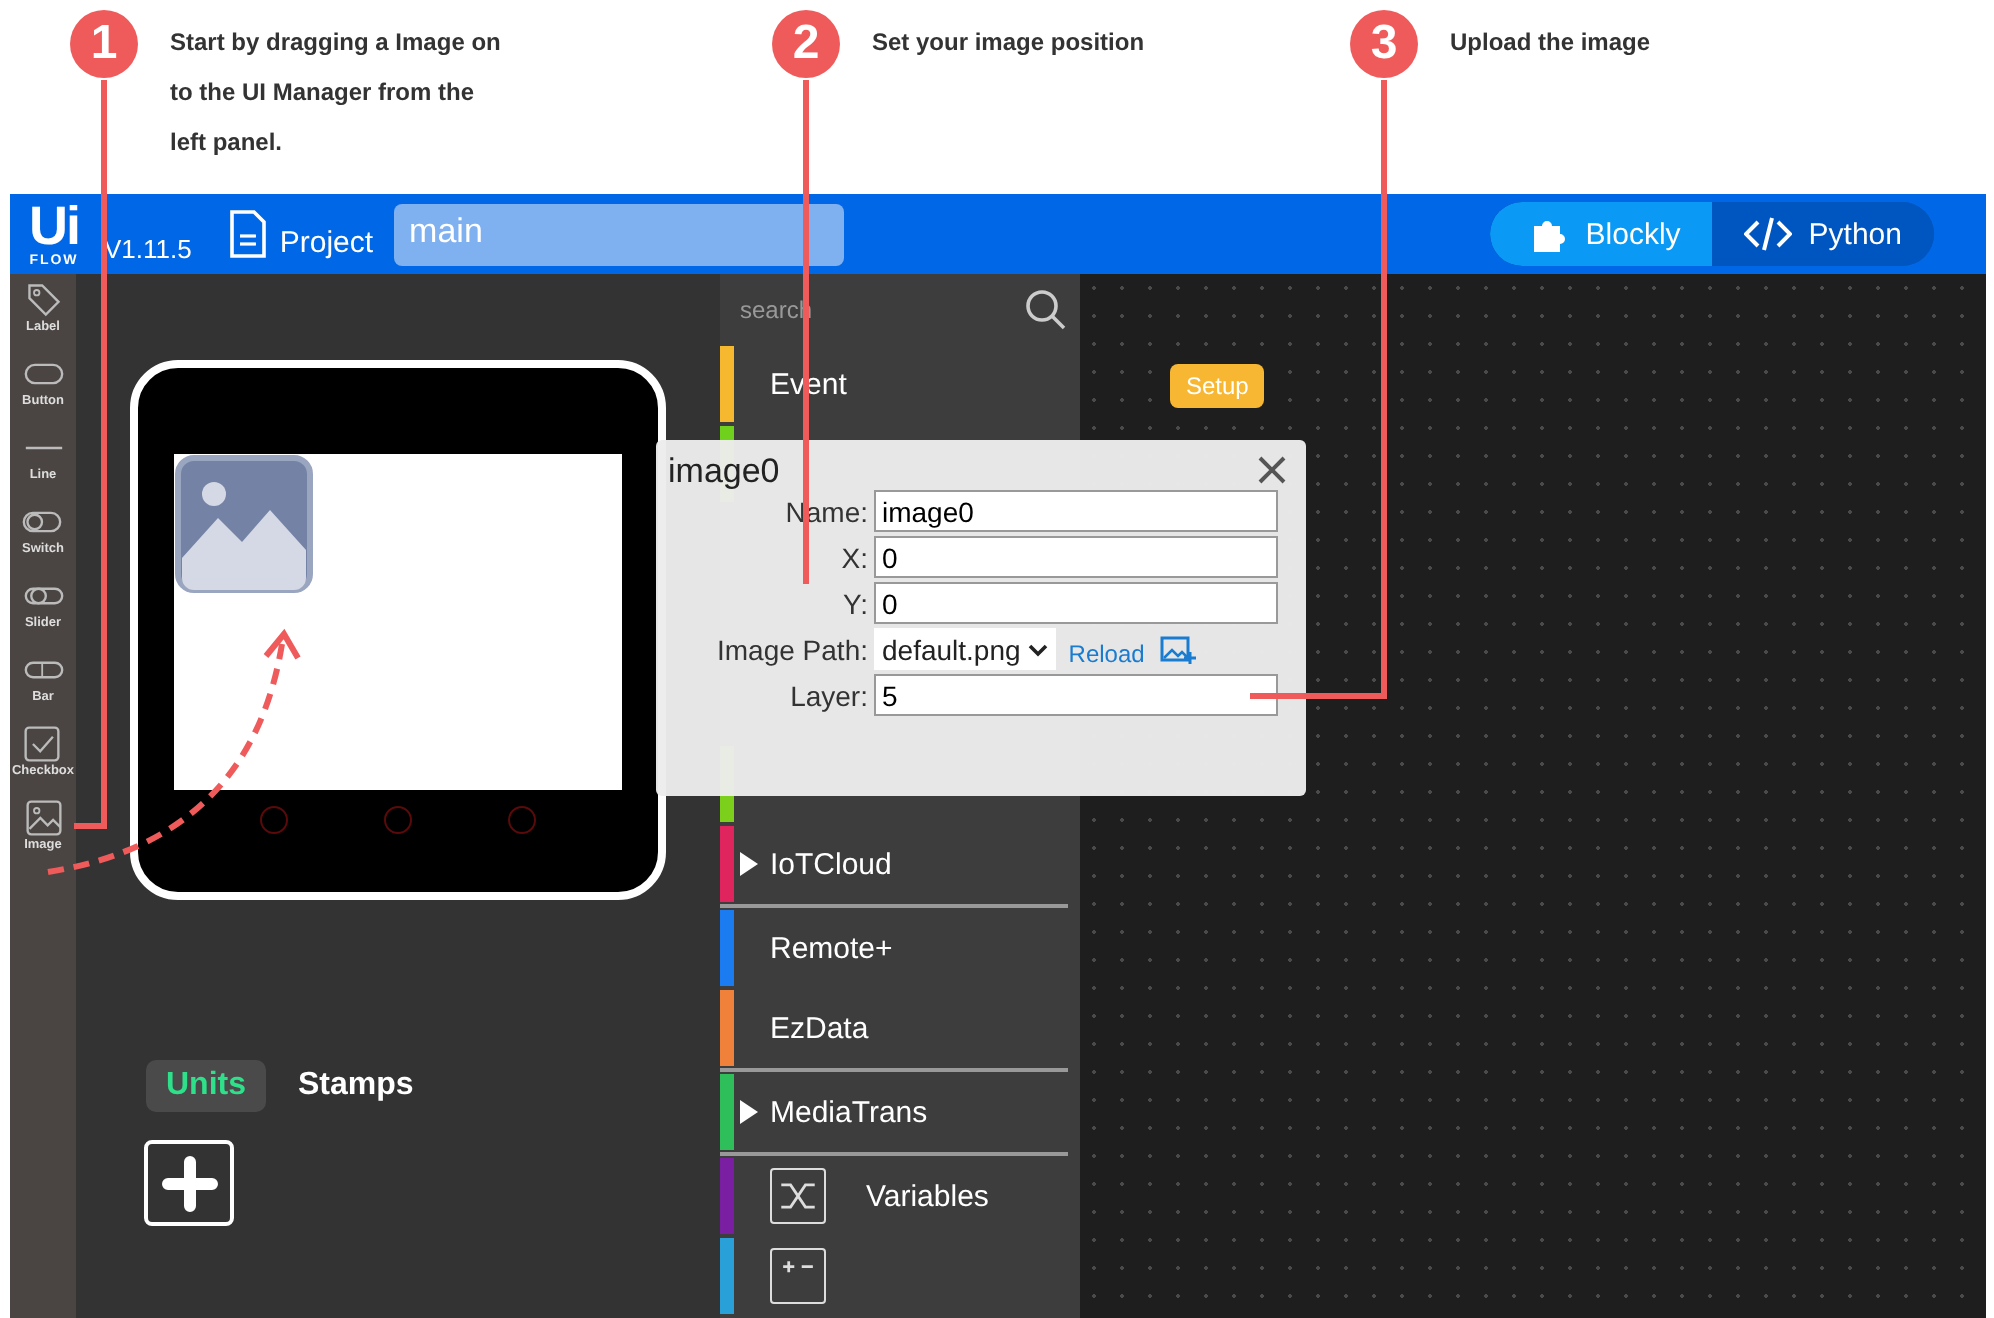 The width and height of the screenshot is (1994, 1318). Describe the element at coordinates (1046, 309) in the screenshot. I see `search-icon` at that location.